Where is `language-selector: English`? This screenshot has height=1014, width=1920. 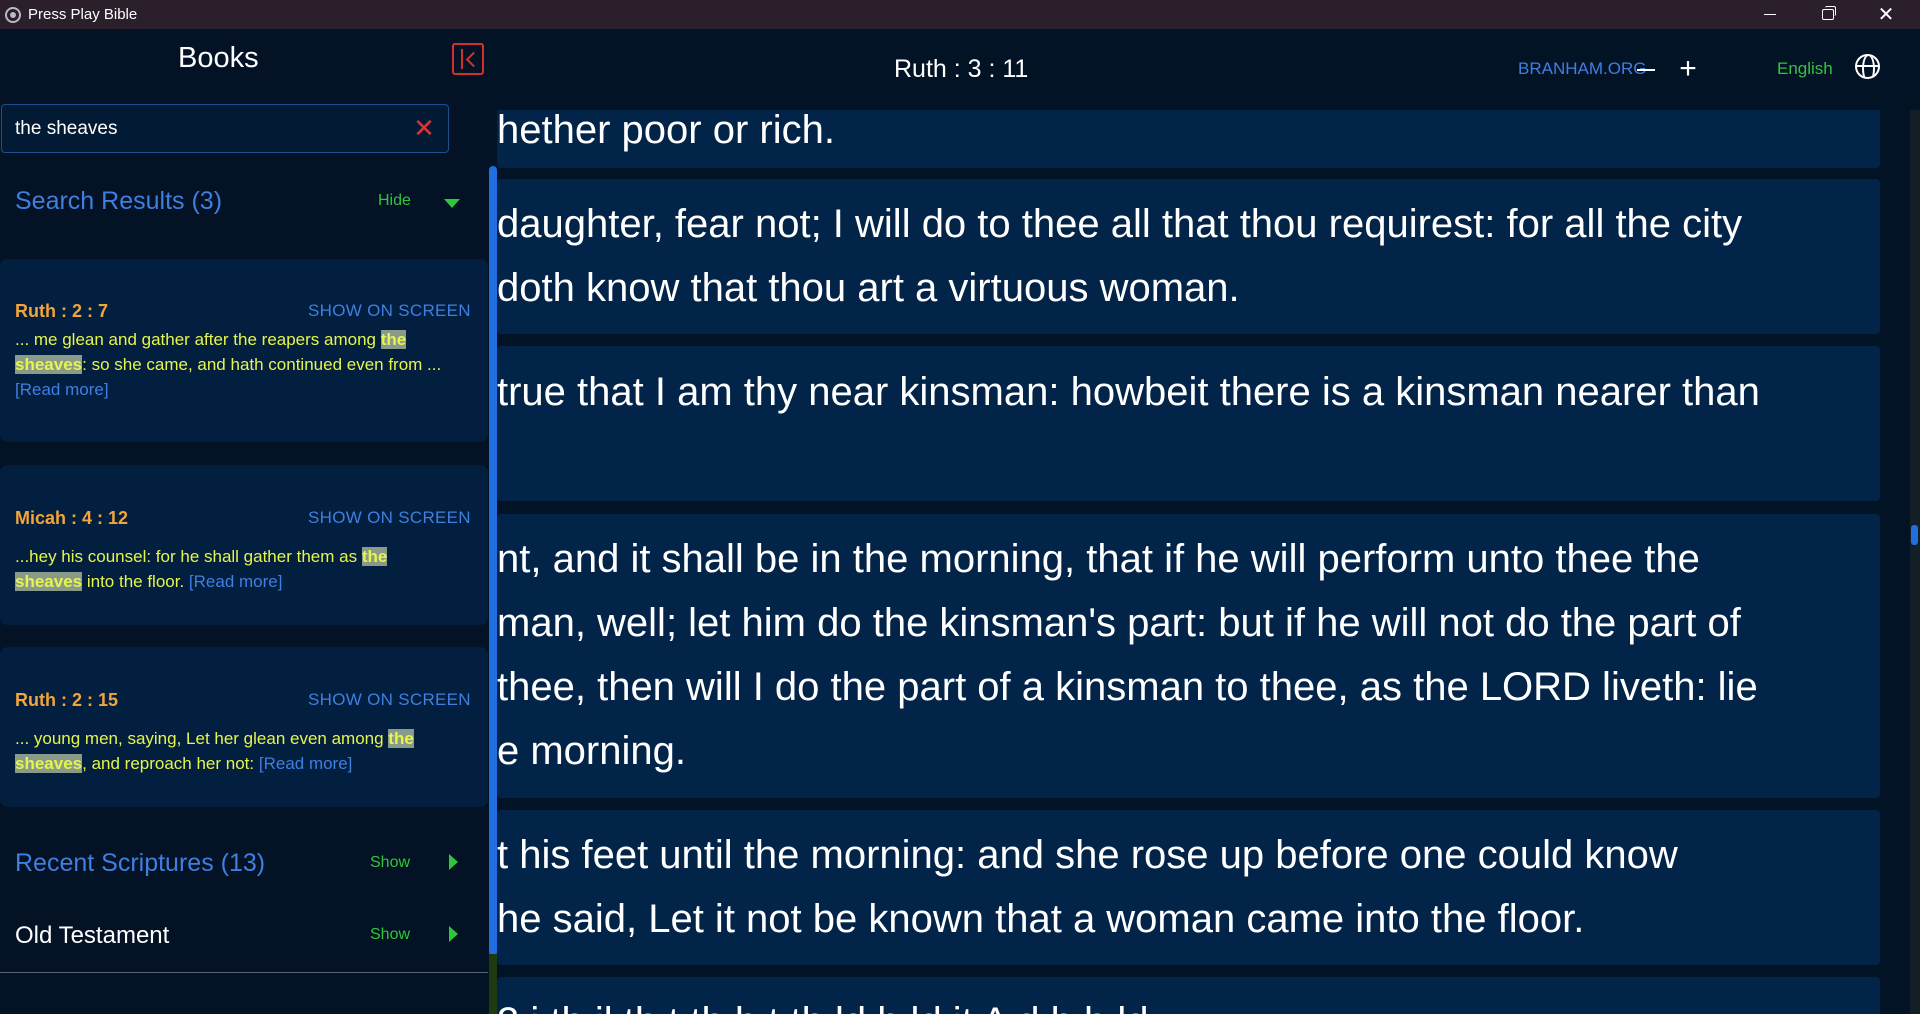 language-selector: English is located at coordinates (1805, 69).